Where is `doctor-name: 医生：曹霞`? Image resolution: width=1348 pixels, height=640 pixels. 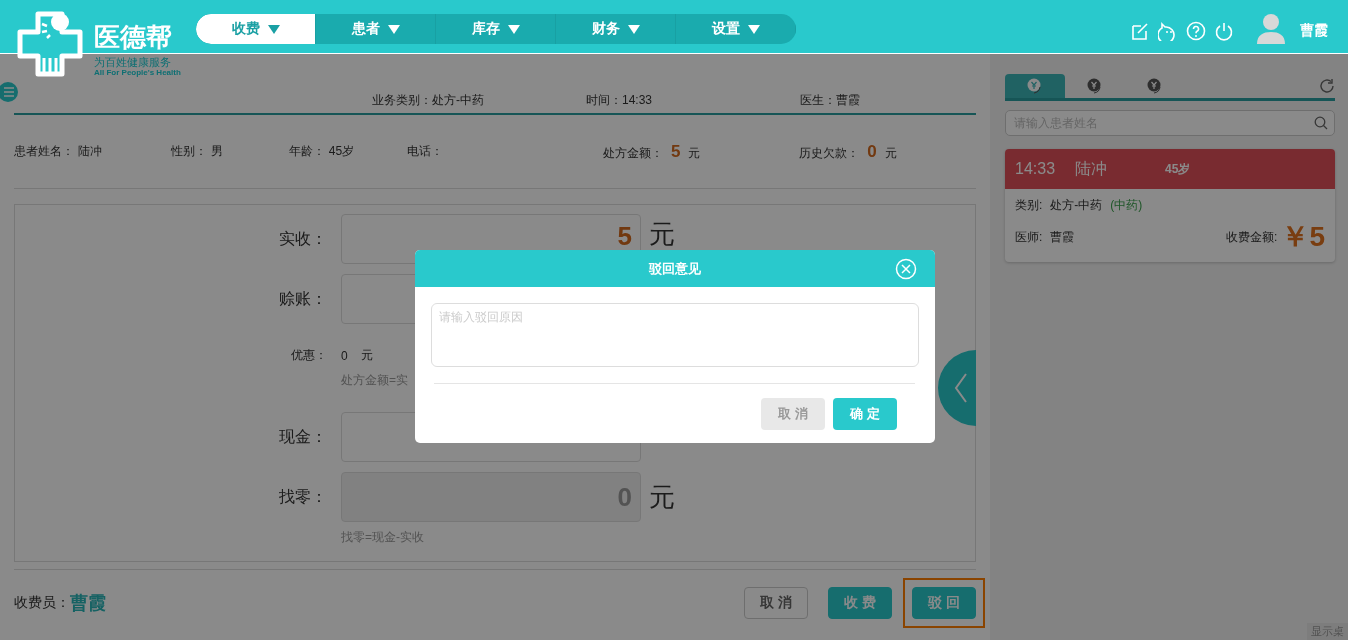 doctor-name: 医生：曹霞 is located at coordinates (830, 100).